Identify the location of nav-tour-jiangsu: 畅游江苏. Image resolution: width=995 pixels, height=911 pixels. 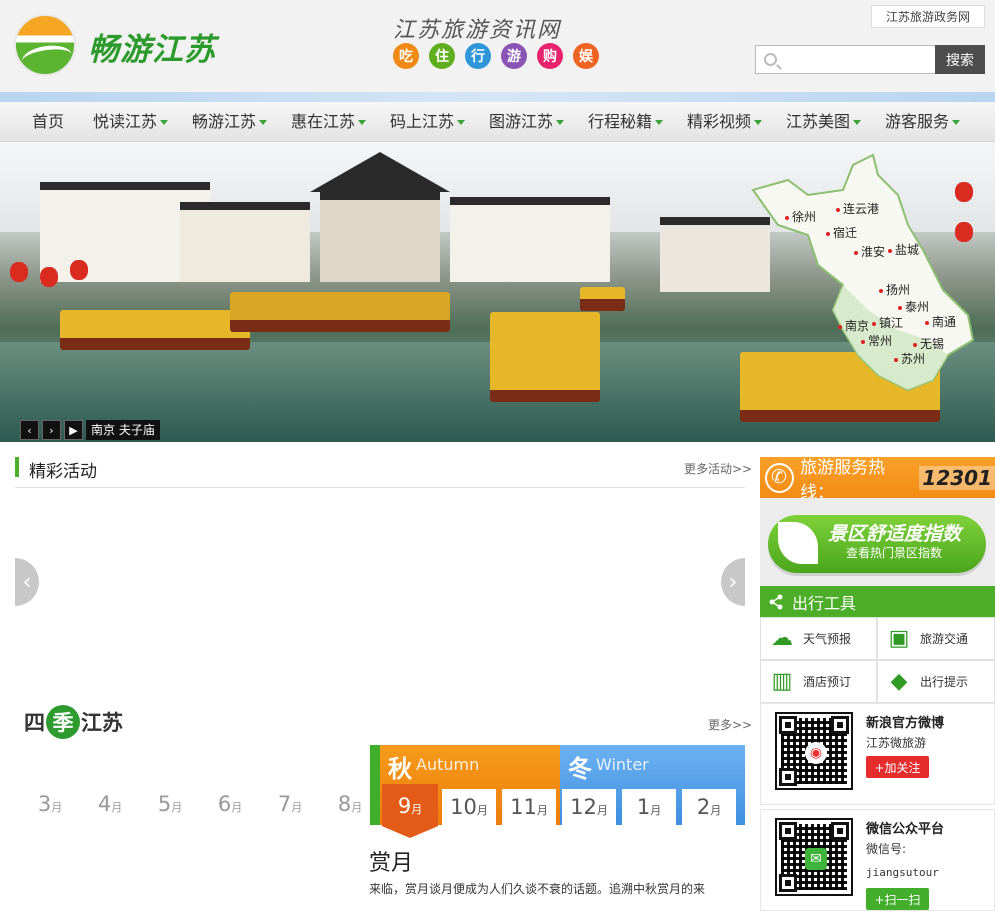
(230, 122).